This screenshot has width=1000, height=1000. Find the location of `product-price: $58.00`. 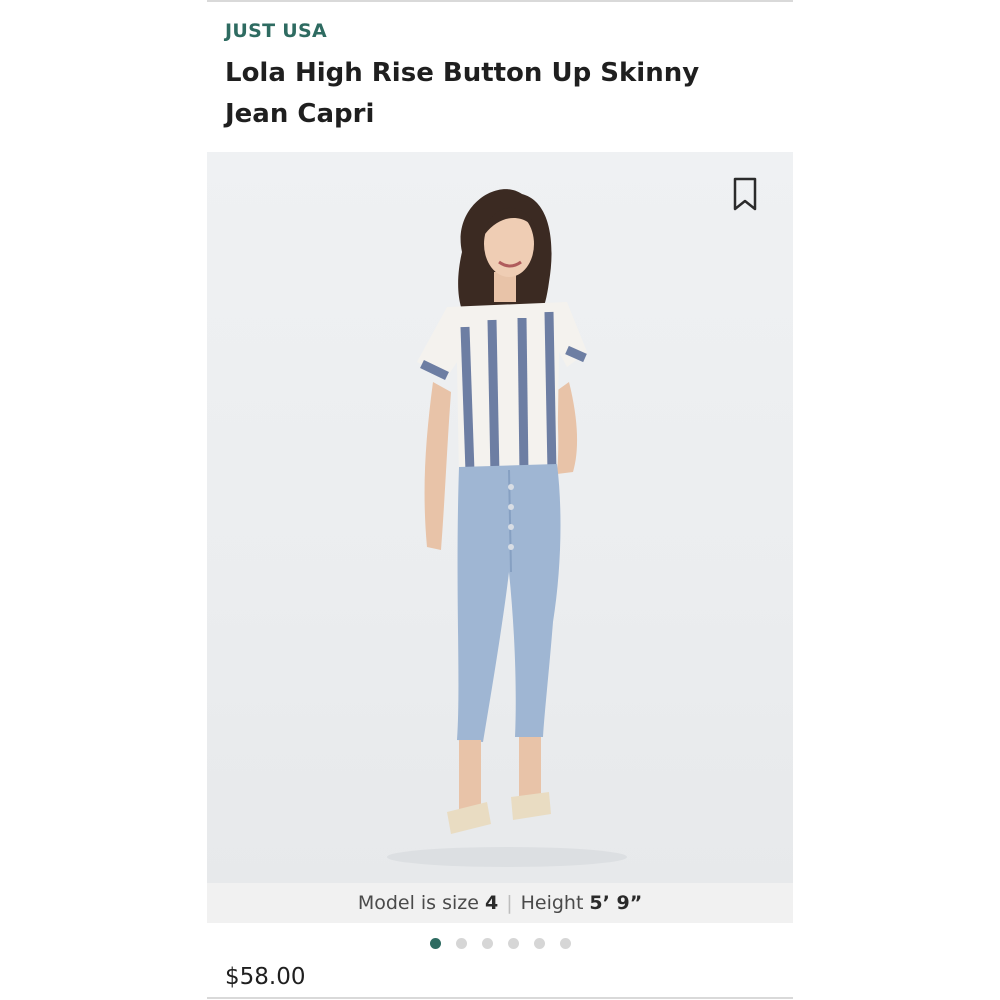

product-price: $58.00 is located at coordinates (265, 977).